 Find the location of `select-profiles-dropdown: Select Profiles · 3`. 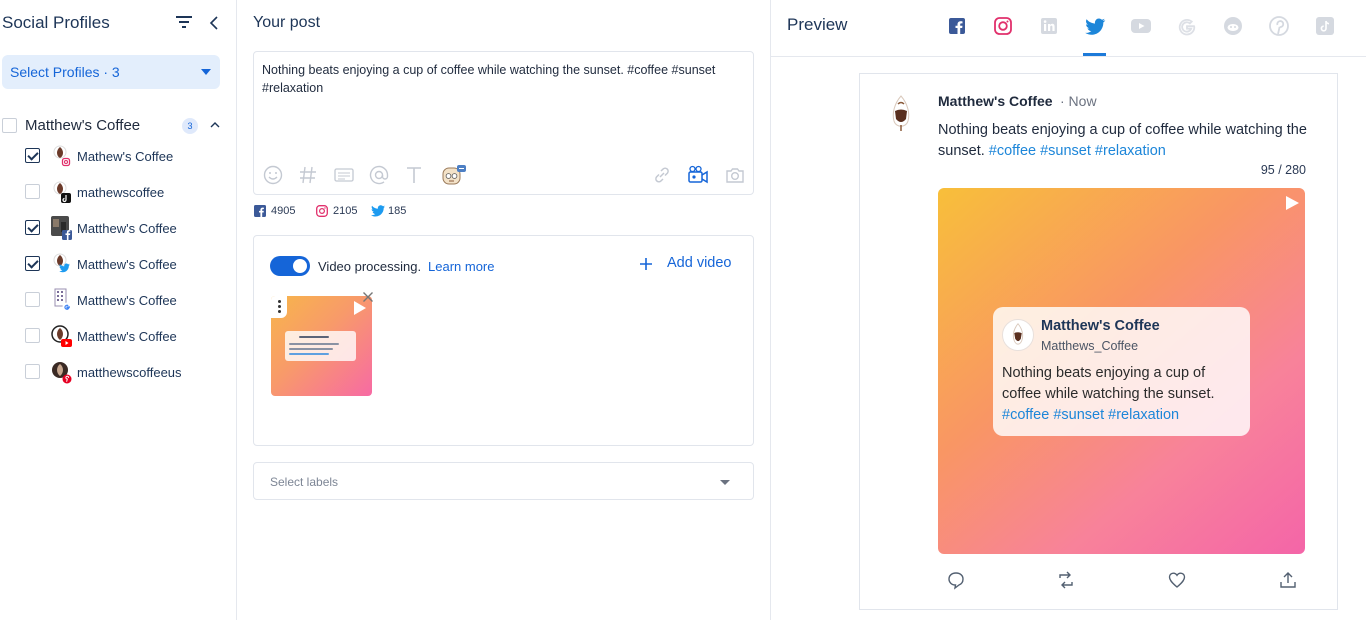

select-profiles-dropdown: Select Profiles · 3 is located at coordinates (111, 72).